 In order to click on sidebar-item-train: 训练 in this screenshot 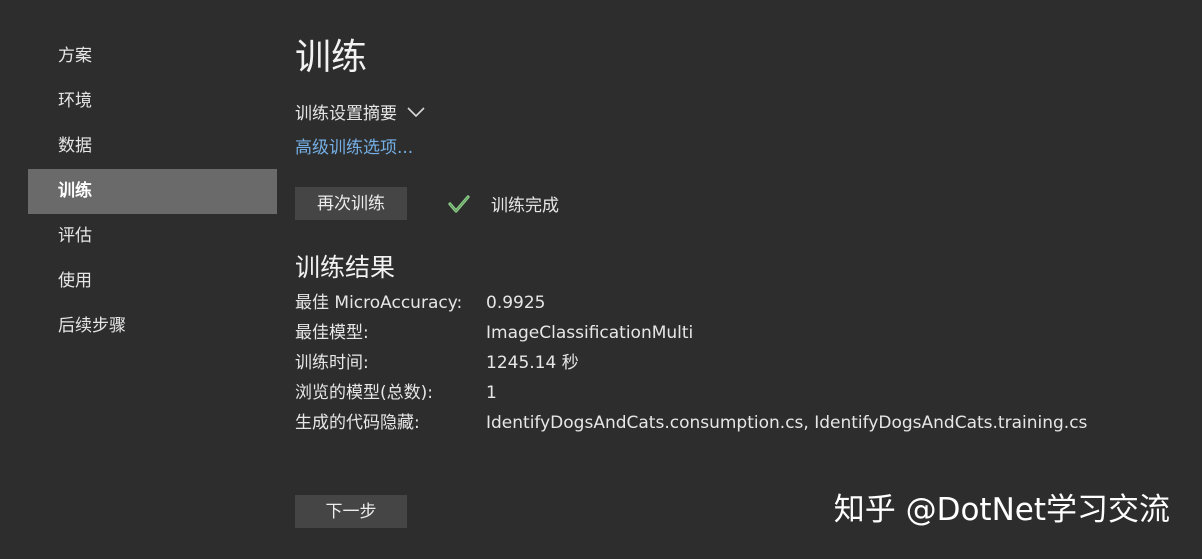, I will do `click(152, 191)`.